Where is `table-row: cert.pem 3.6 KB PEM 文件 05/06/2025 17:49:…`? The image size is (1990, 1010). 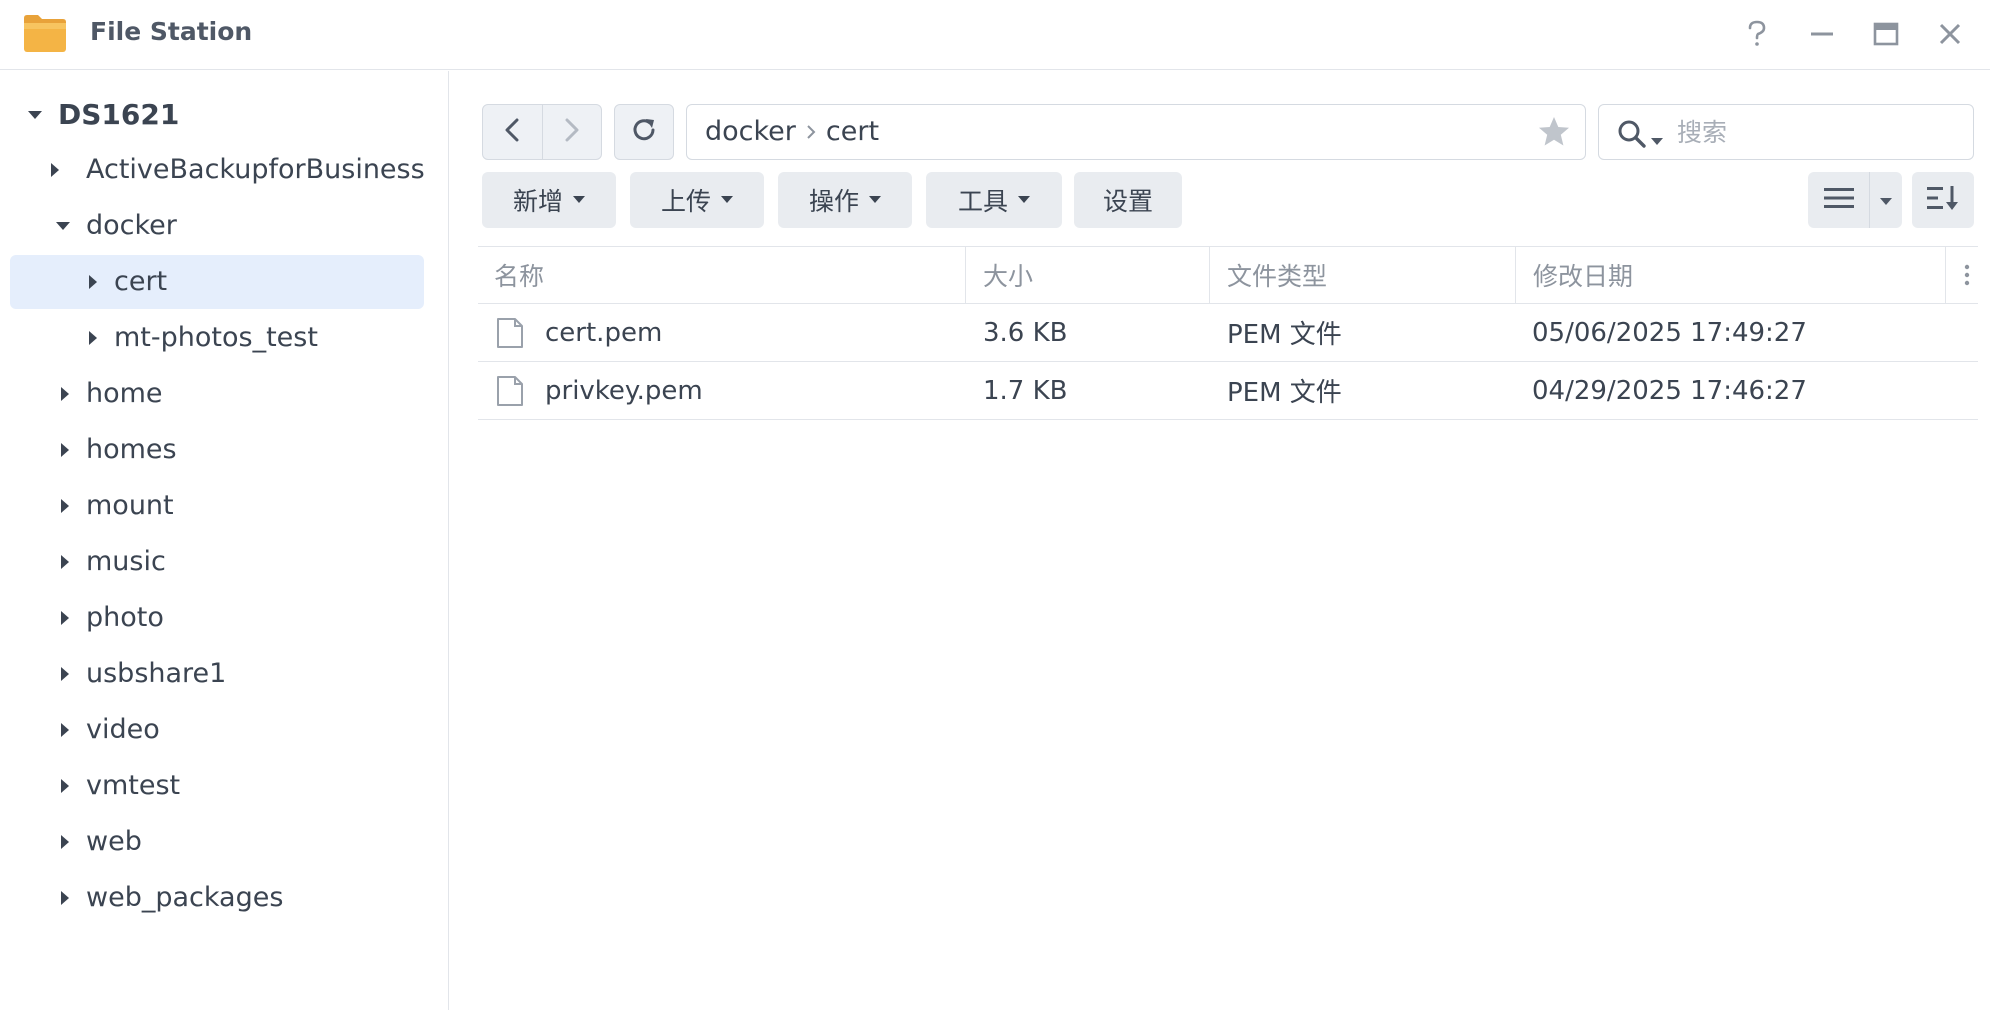 table-row: cert.pem 3.6 KB PEM 文件 05/06/2025 17:49:… is located at coordinates (1228, 333).